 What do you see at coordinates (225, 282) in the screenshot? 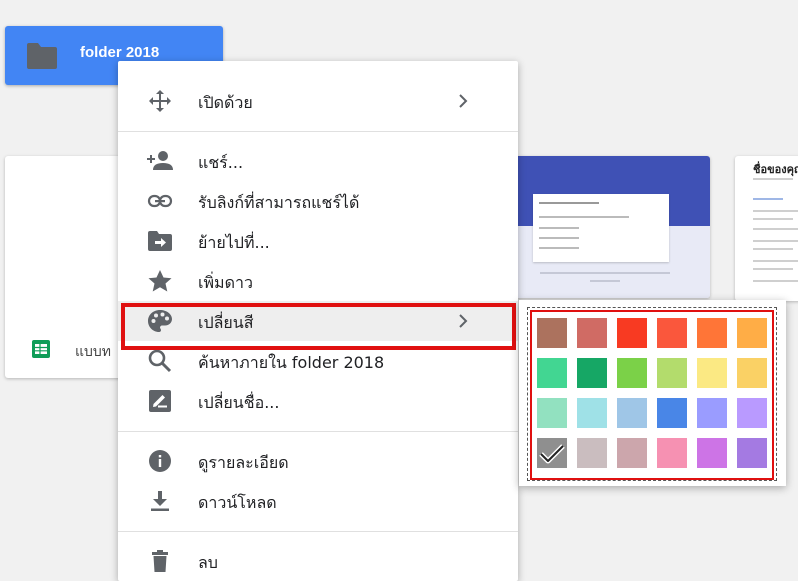
I see `menu-item-label: เพิ่มดาว` at bounding box center [225, 282].